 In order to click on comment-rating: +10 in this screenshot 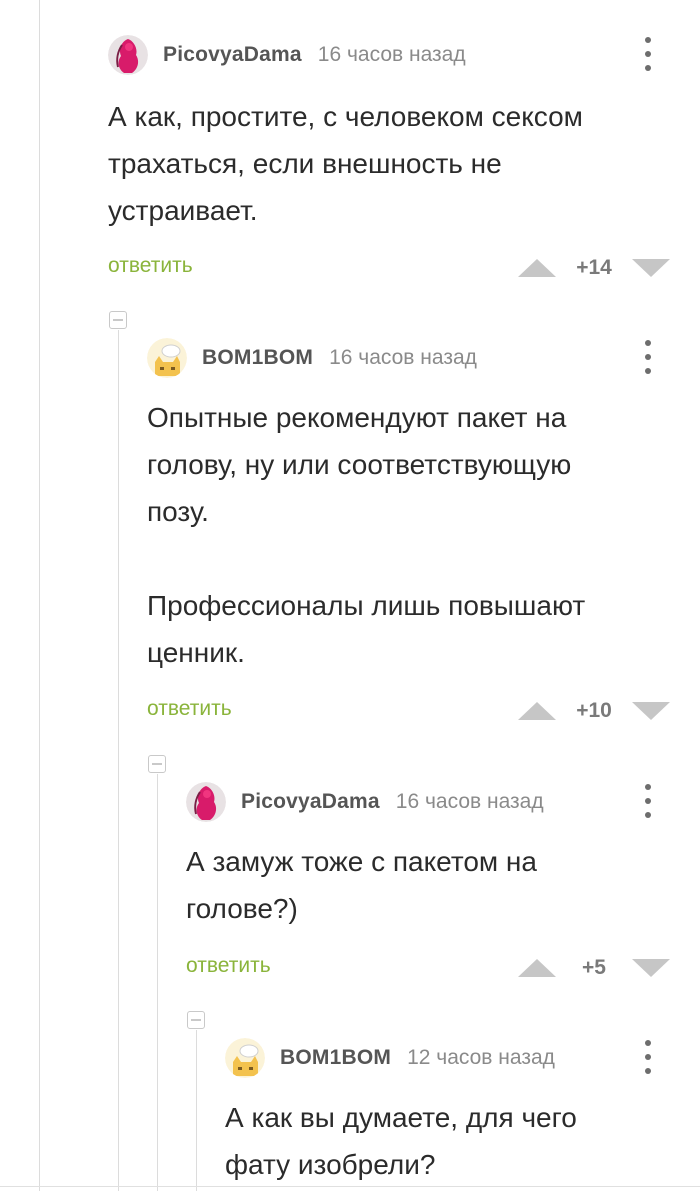, I will do `click(594, 711)`.